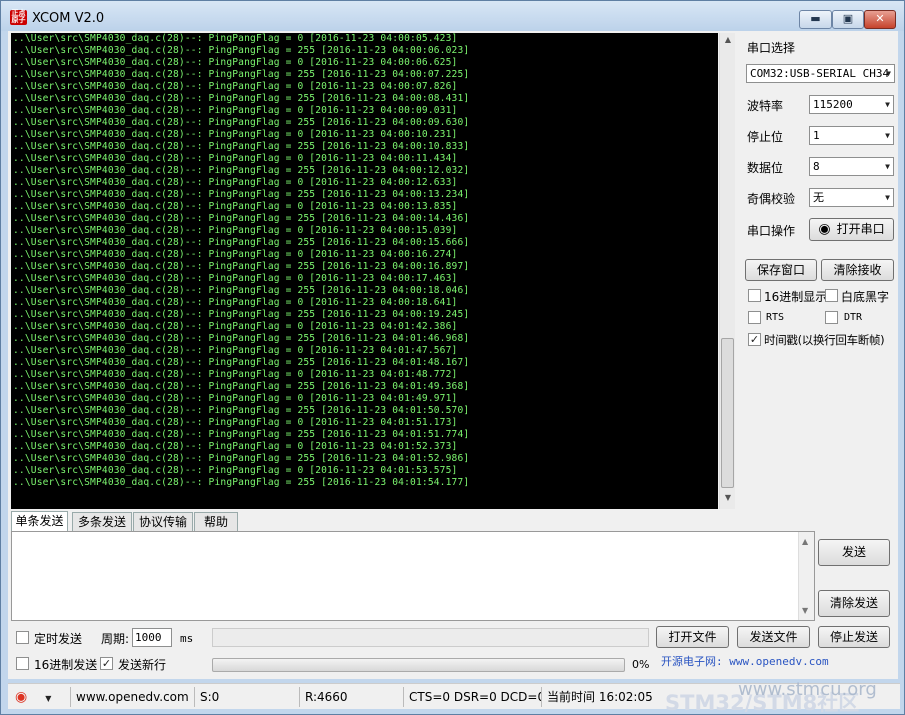 Image resolution: width=905 pixels, height=715 pixels. Describe the element at coordinates (40, 697) in the screenshot. I see `settings-icon: ◉ ▼` at that location.